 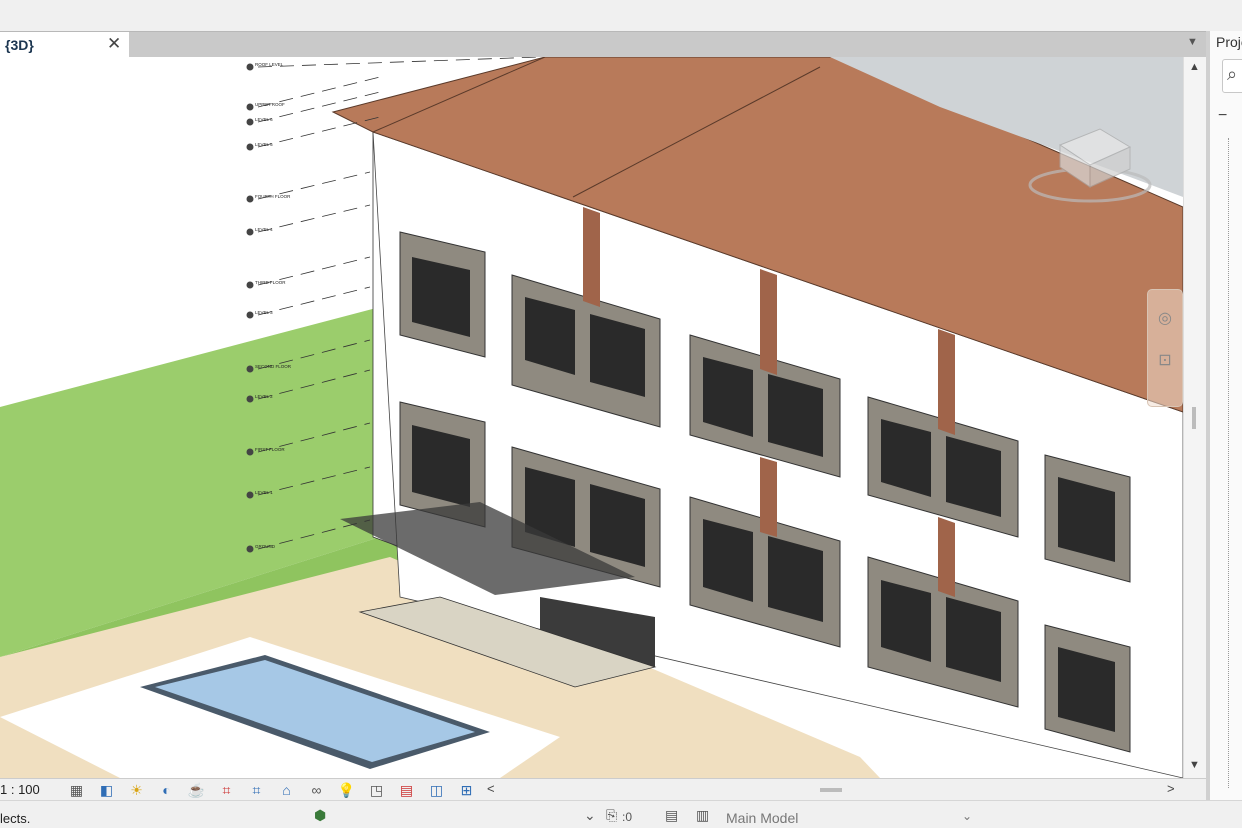 I want to click on editing-requests-icon: ⎘, so click(x=611, y=815).